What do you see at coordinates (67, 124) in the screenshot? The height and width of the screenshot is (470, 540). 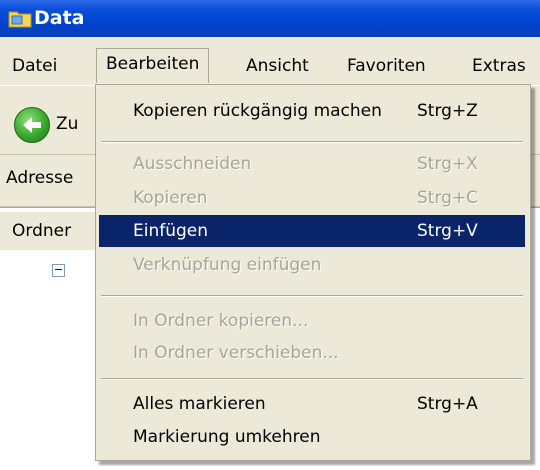 I see `back-button-label: Zu` at bounding box center [67, 124].